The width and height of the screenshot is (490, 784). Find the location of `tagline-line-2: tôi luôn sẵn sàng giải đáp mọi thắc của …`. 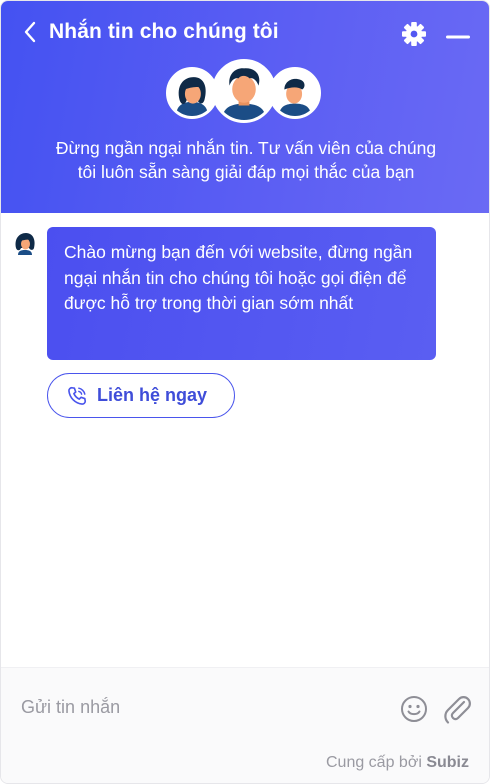

tagline-line-2: tôi luôn sẵn sàng giải đáp mọi thắc của … is located at coordinates (246, 172).